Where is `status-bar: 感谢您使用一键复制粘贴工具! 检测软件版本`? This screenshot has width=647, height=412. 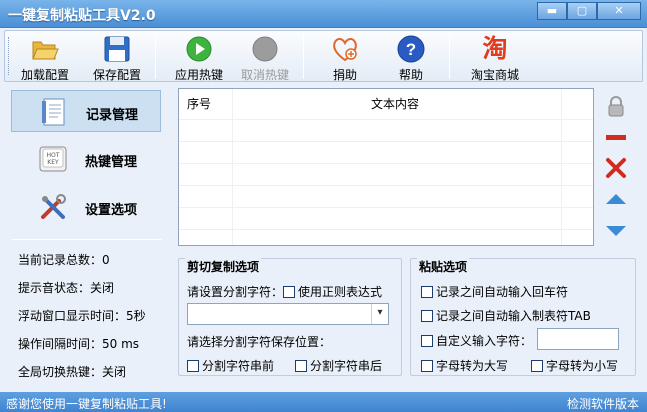 status-bar: 感谢您使用一键复制粘贴工具! 检测软件版本 is located at coordinates (323, 402).